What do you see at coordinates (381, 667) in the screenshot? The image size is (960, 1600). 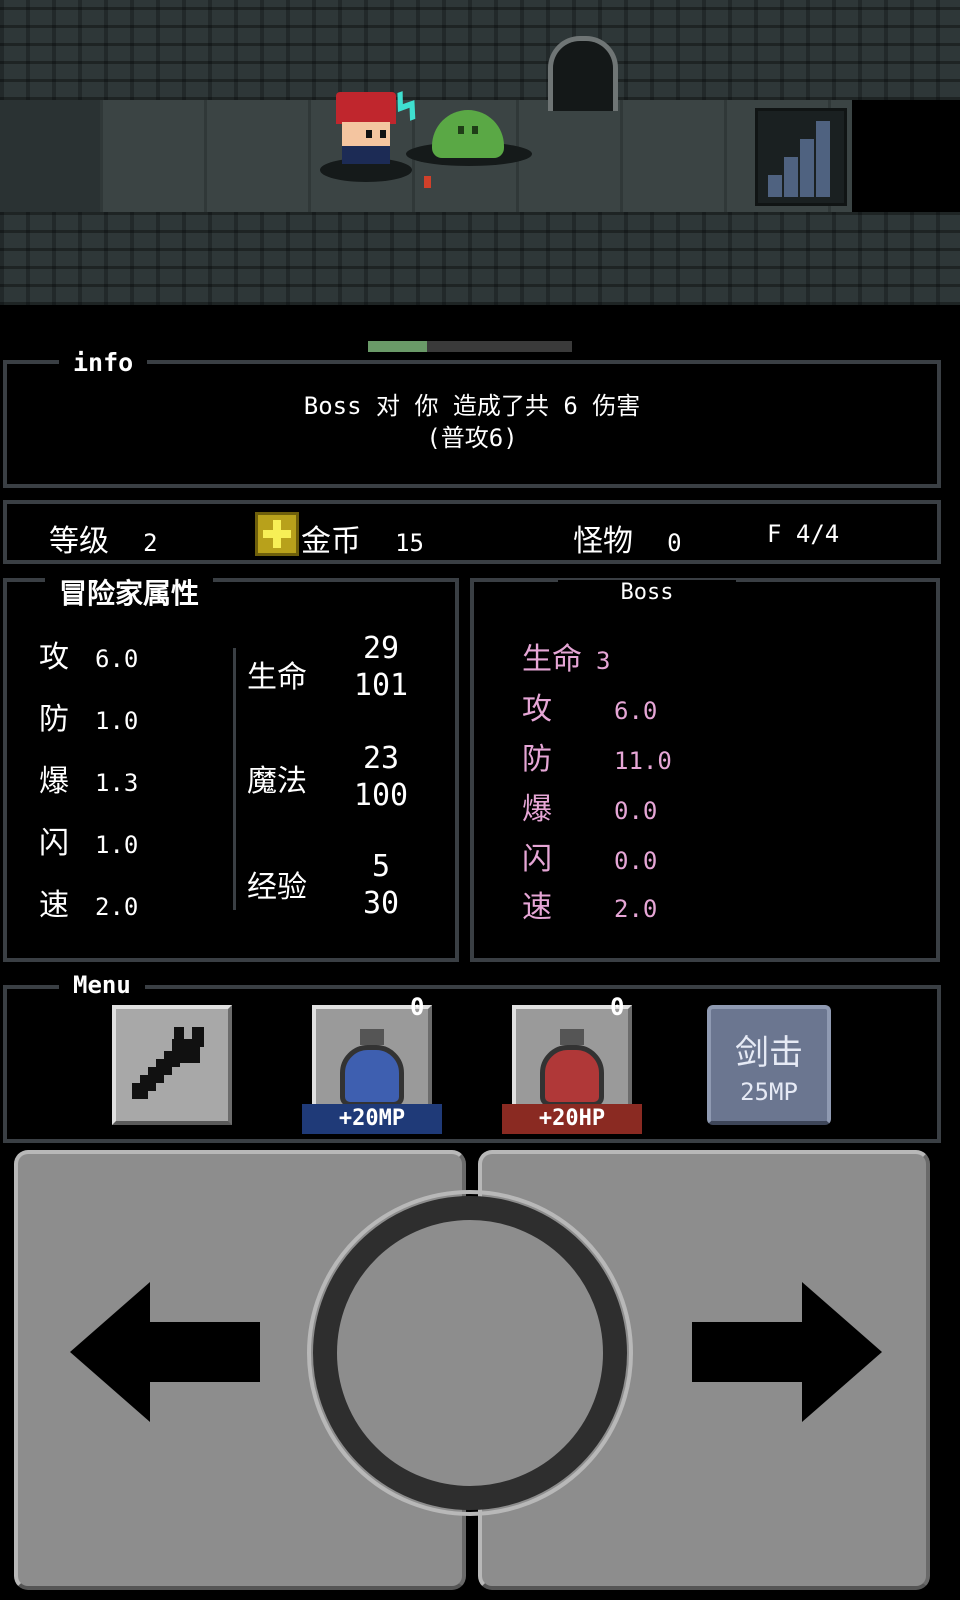 I see `hero-hp-values: 29 101` at bounding box center [381, 667].